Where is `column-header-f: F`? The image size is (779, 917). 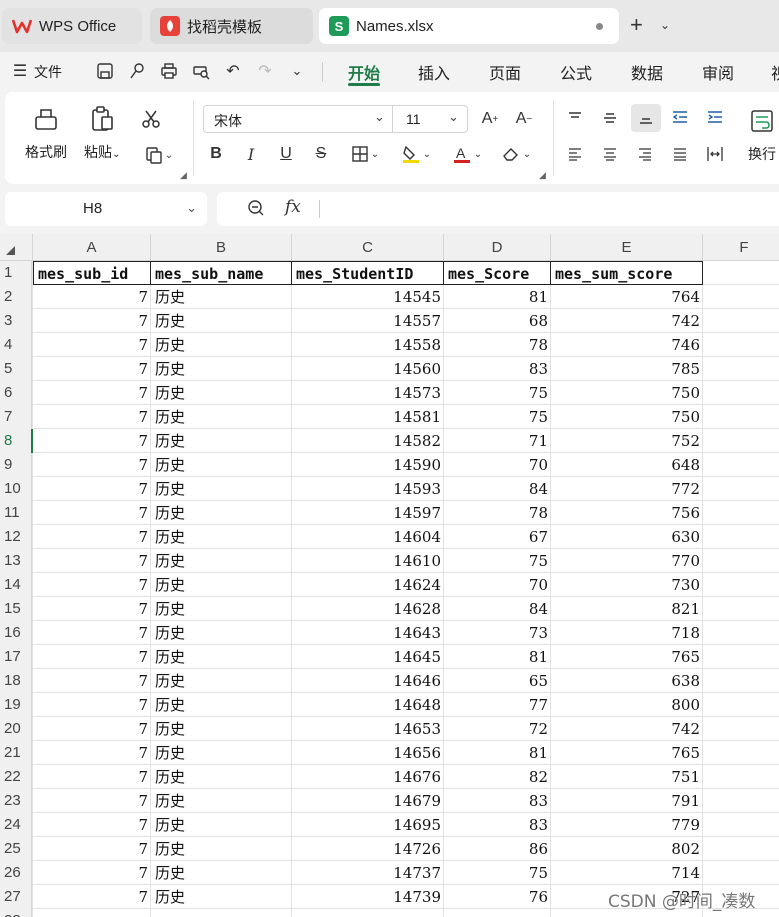
column-header-f: F is located at coordinates (741, 247).